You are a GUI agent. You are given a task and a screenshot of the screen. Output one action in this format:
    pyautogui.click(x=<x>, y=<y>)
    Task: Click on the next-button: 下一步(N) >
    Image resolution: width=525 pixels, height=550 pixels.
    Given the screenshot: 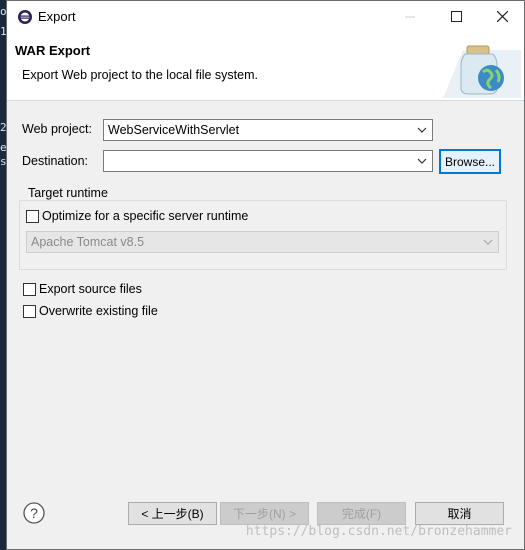 What is the action you would take?
    pyautogui.click(x=264, y=513)
    